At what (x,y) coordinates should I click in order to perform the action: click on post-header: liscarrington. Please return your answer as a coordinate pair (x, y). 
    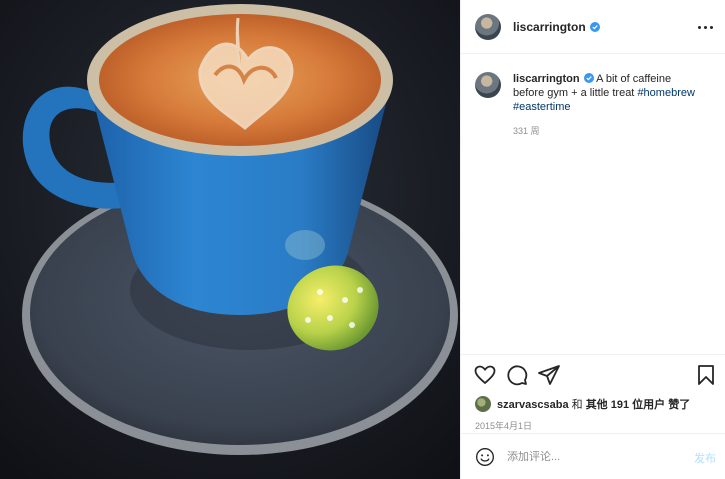
    Looking at the image, I should click on (593, 27).